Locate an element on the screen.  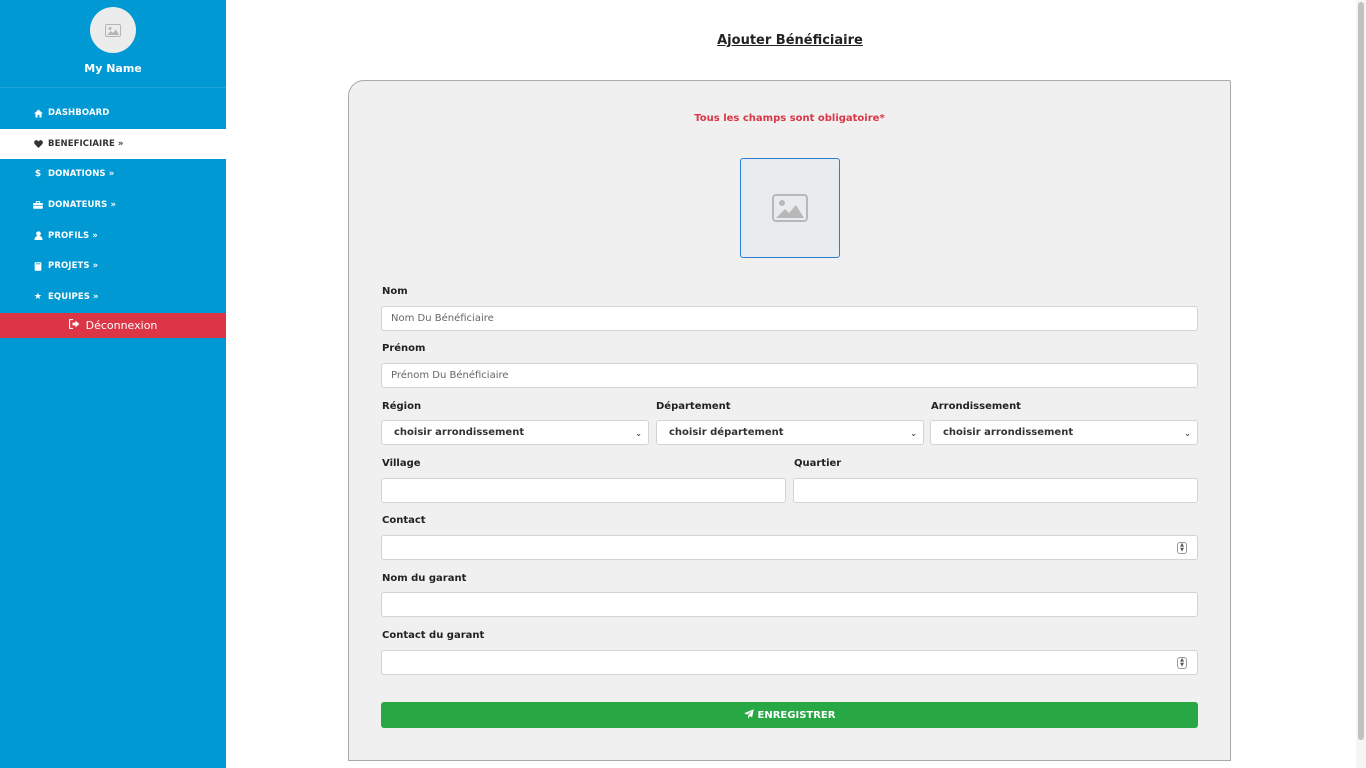
page-scrollbar is located at coordinates (1361, 384).